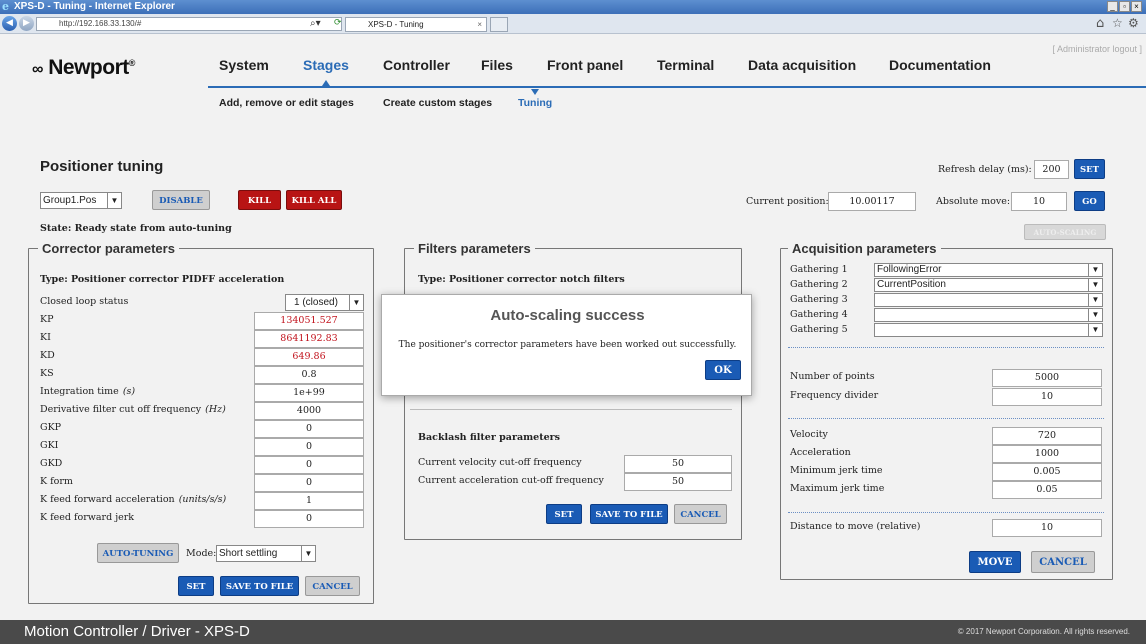 This screenshot has width=1146, height=644. What do you see at coordinates (309, 411) in the screenshot?
I see `corrector-param-input: 4000` at bounding box center [309, 411].